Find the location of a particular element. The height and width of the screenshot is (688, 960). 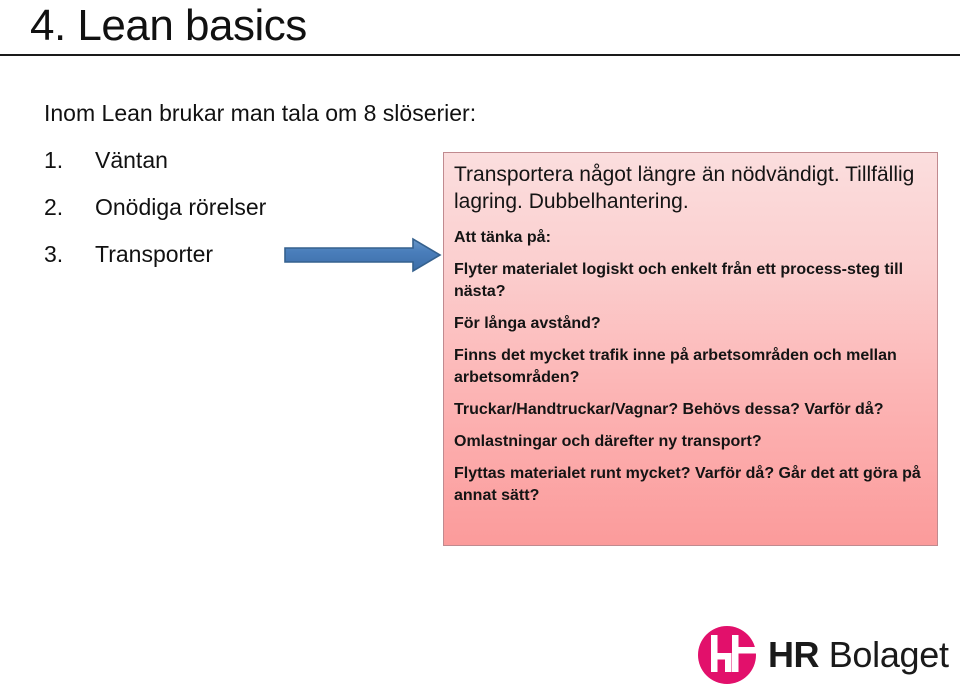

brand-name: HR Bolaget is located at coordinates (858, 655).